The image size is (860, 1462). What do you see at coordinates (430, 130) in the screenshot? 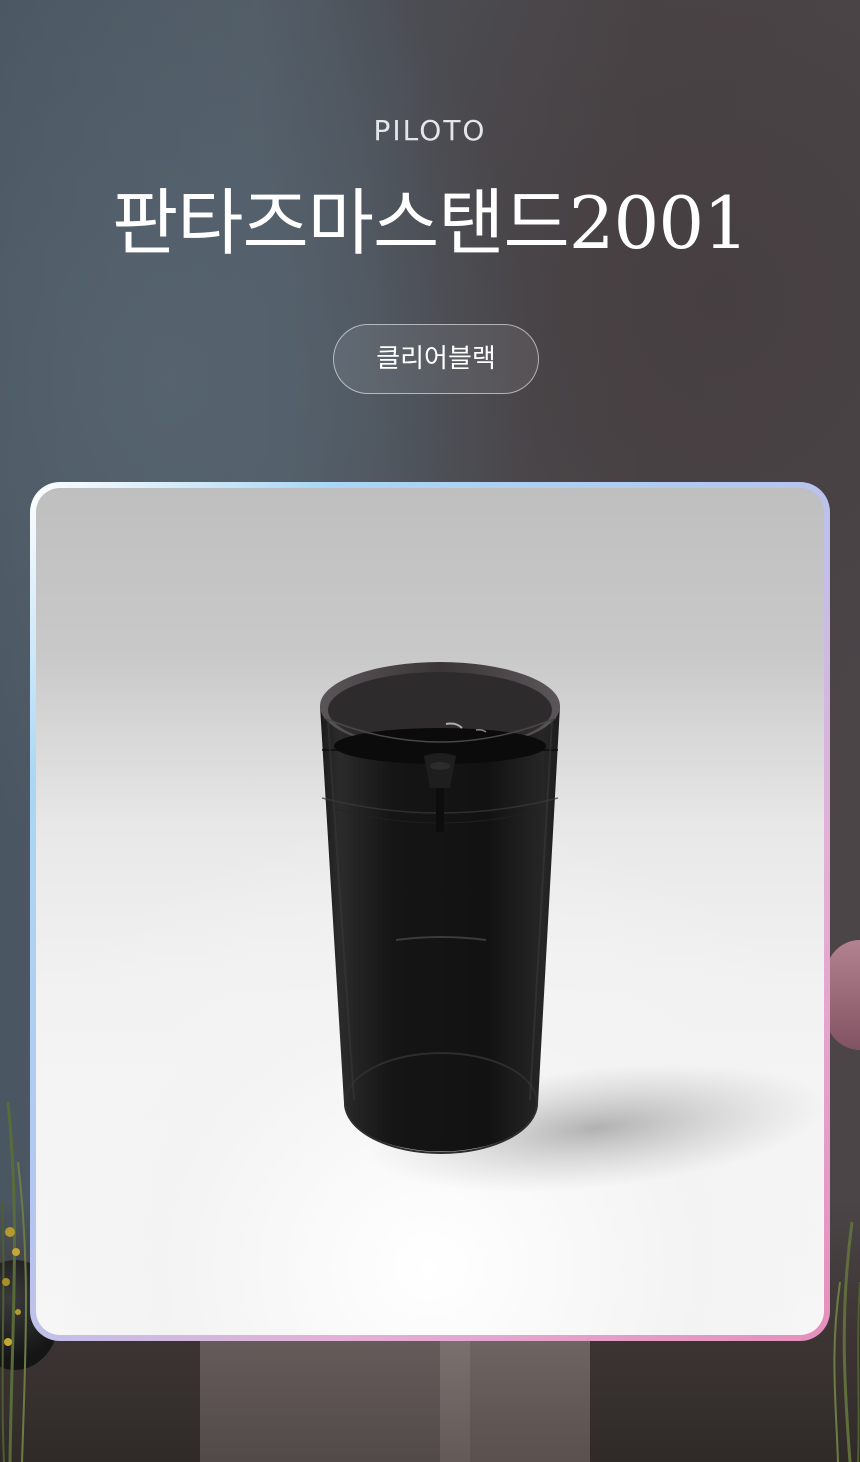
I see `brand-name: PILOTO` at bounding box center [430, 130].